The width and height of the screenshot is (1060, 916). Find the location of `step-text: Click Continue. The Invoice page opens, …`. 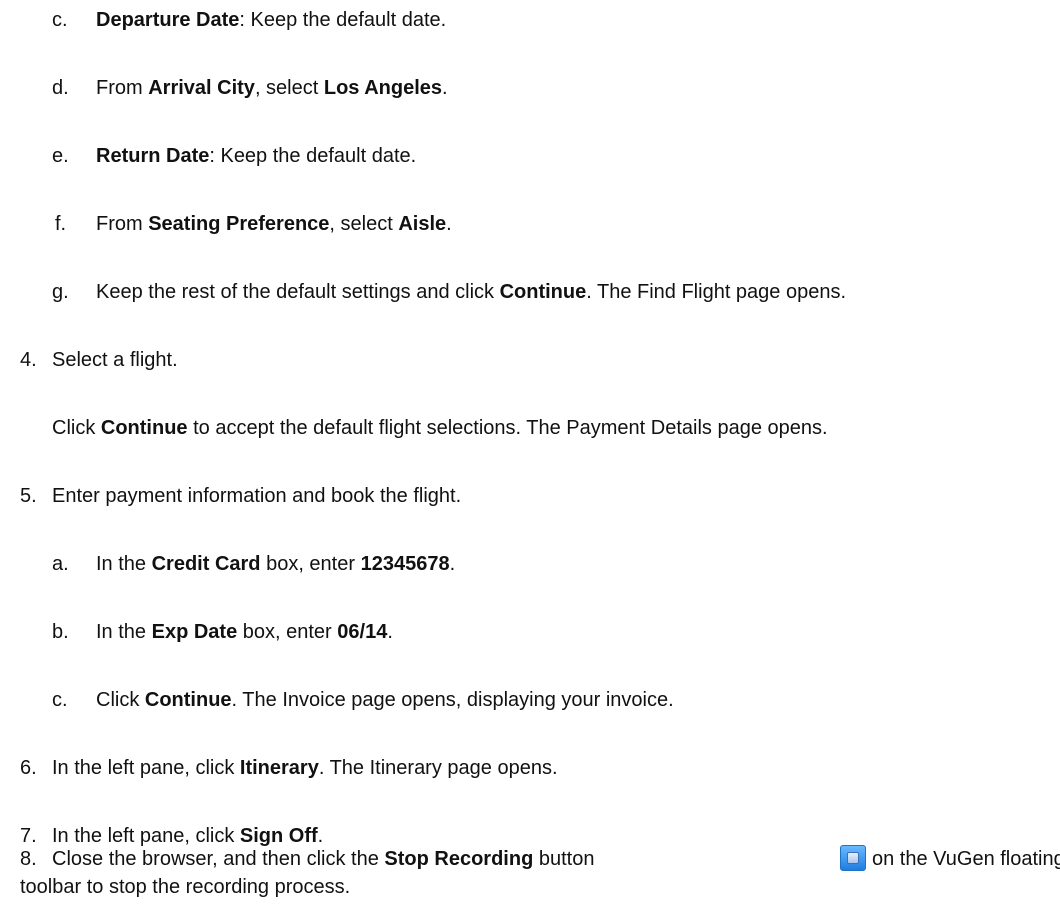

step-text: Click Continue. The Invoice page opens, … is located at coordinates (385, 700).